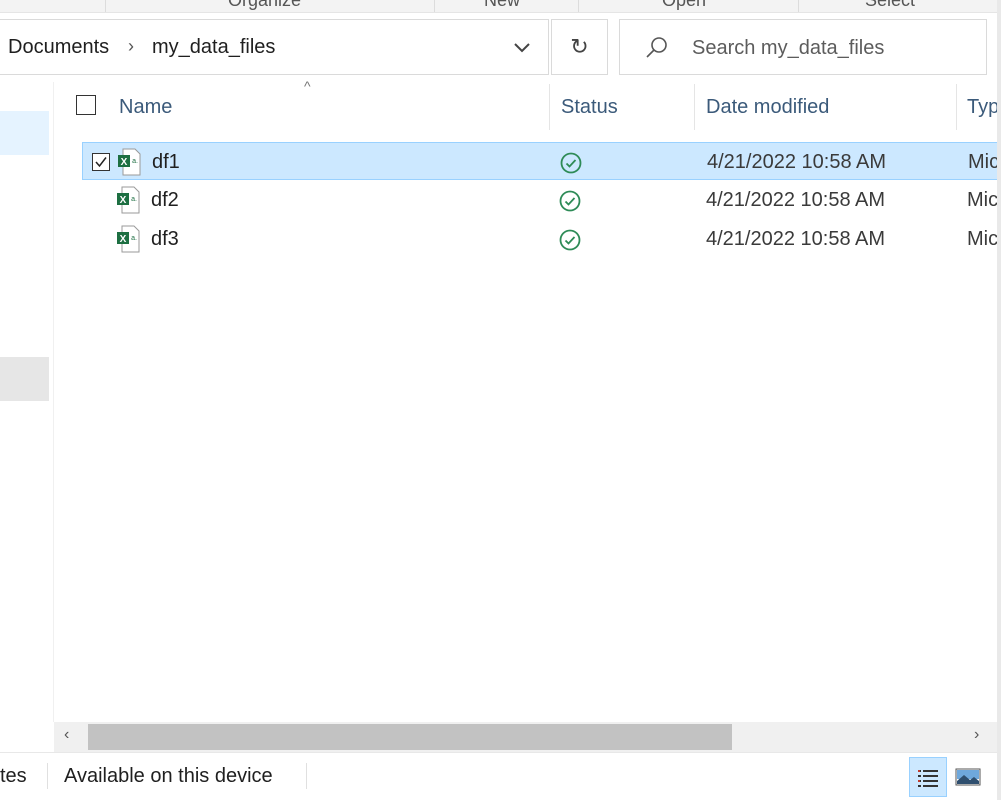 The image size is (1001, 801). I want to click on column-header-status: Status, so click(626, 107).